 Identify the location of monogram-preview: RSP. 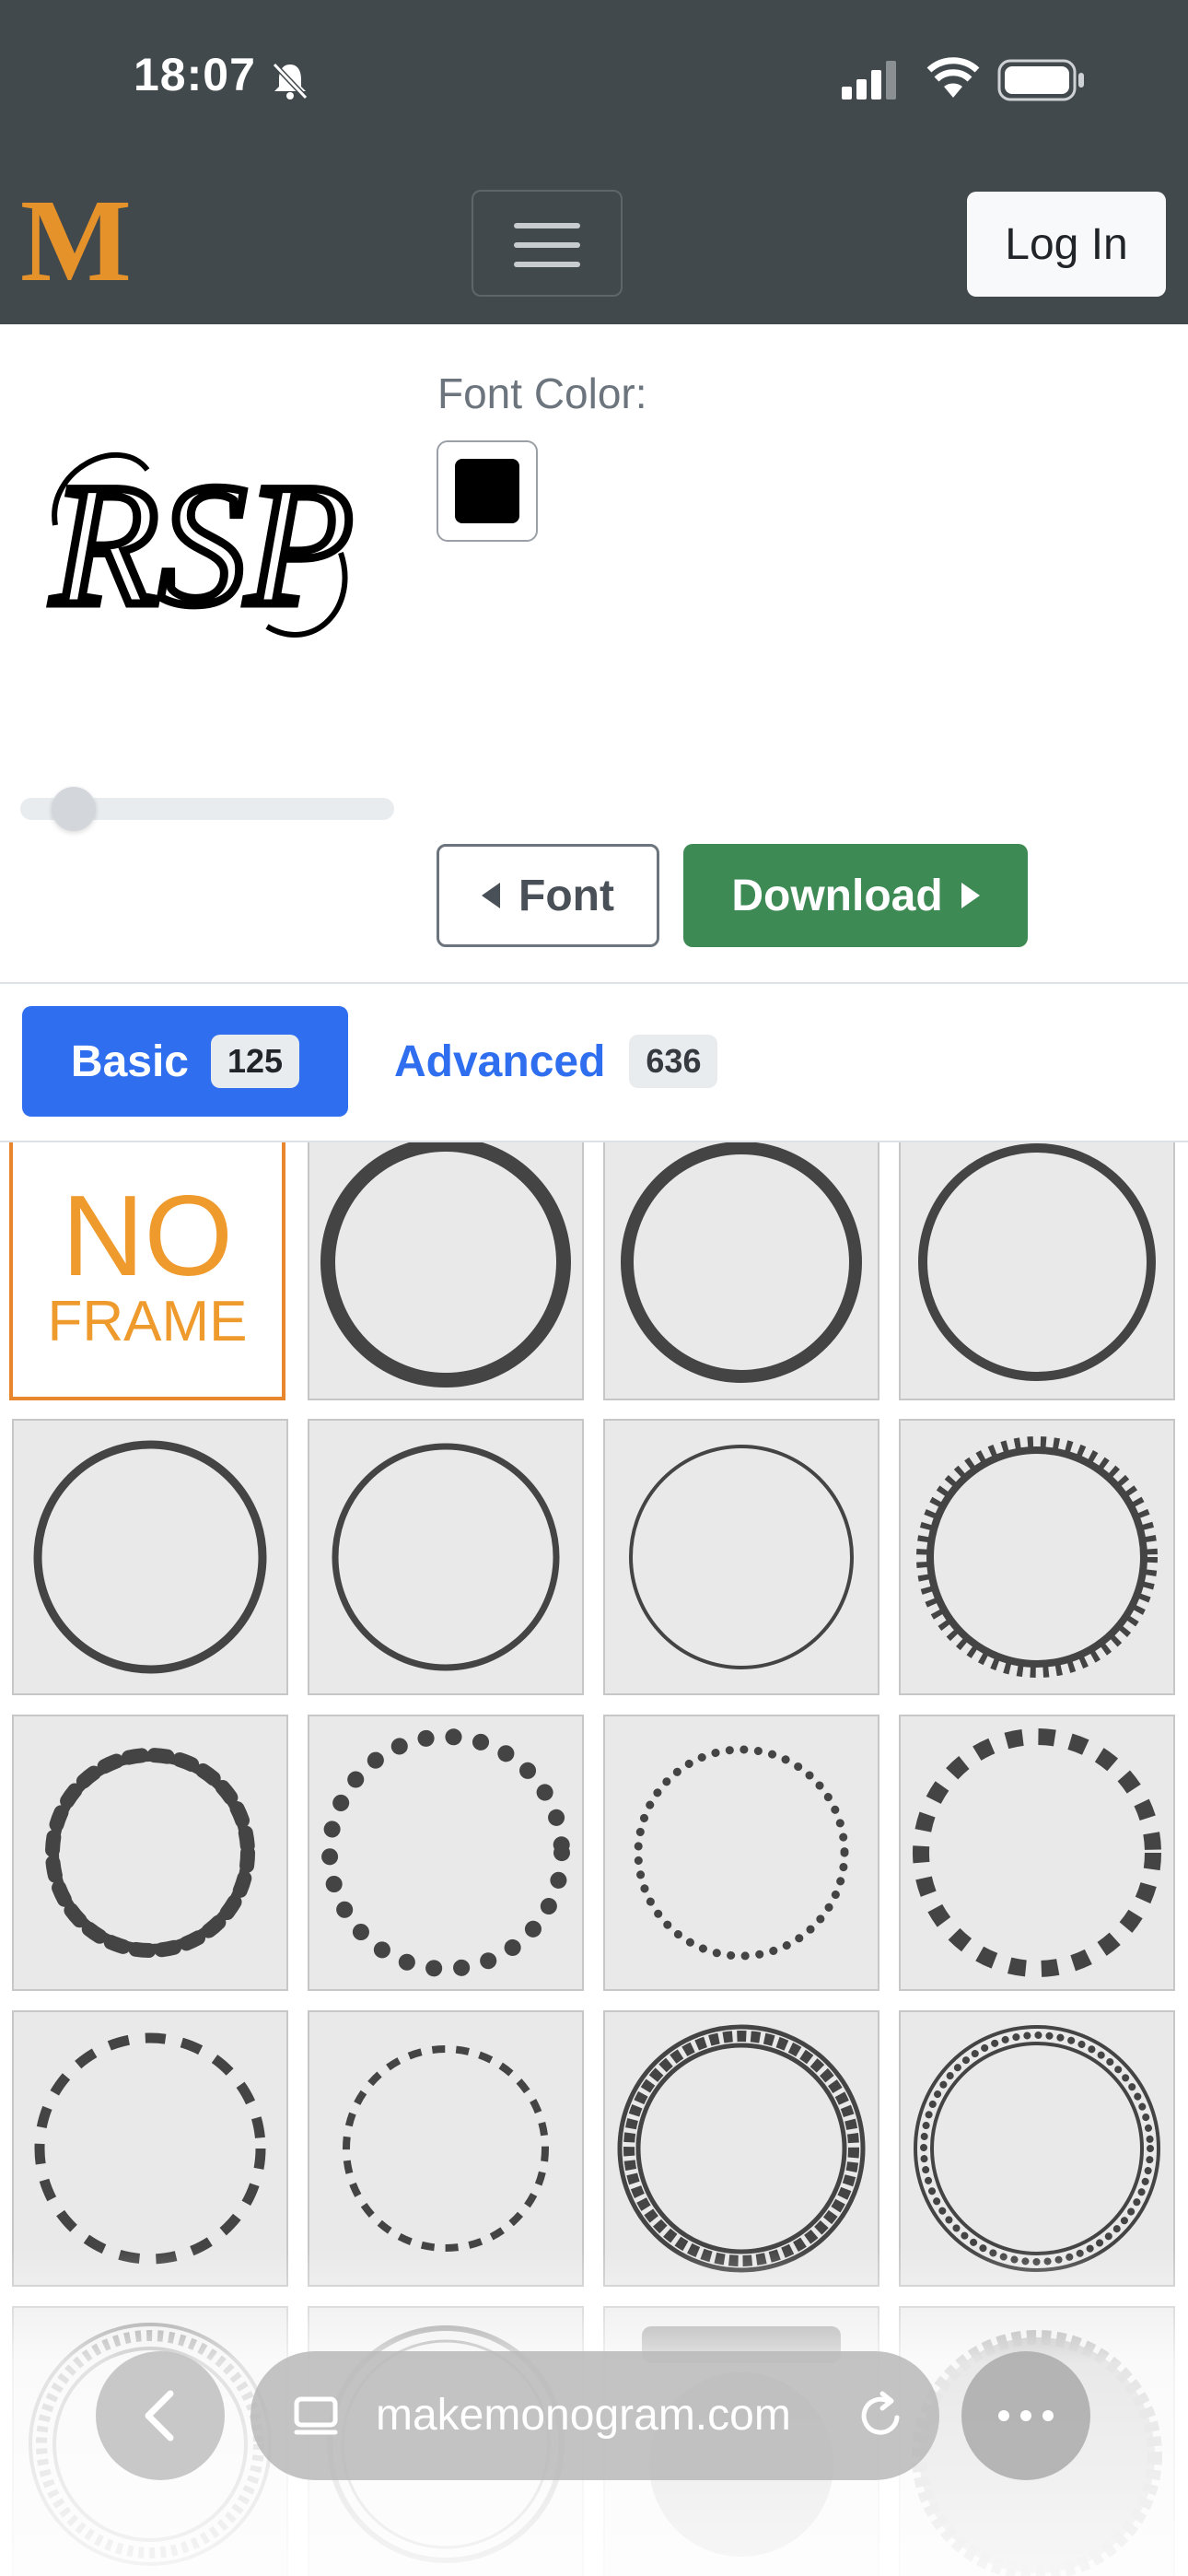
(201, 546).